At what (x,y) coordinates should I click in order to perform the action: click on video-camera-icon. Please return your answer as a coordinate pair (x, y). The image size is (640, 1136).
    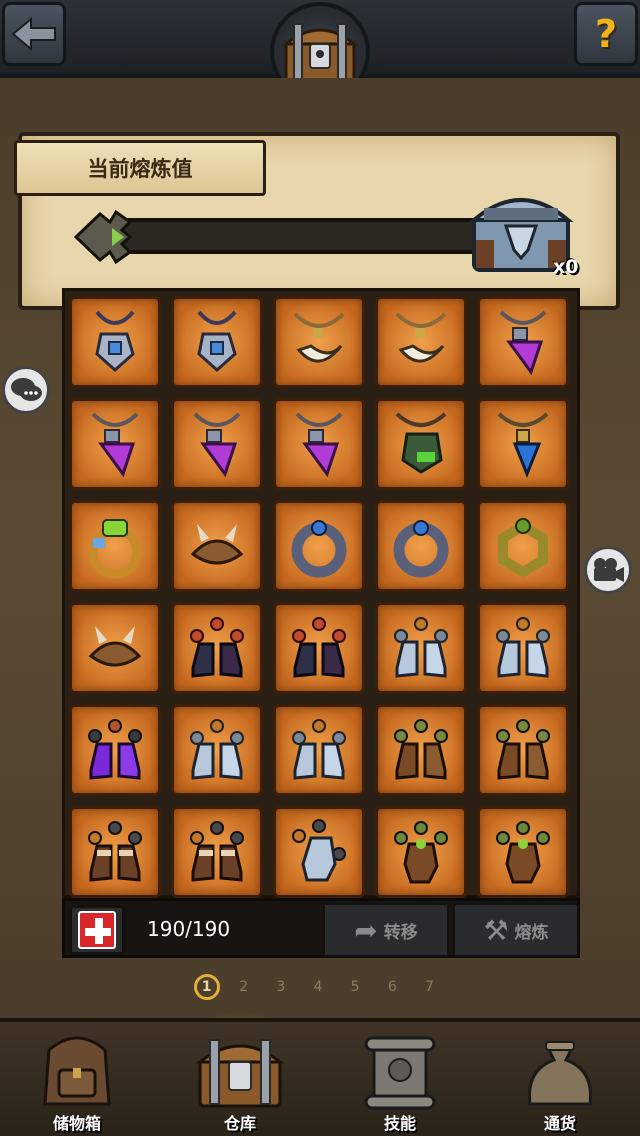
    Looking at the image, I should click on (609, 570).